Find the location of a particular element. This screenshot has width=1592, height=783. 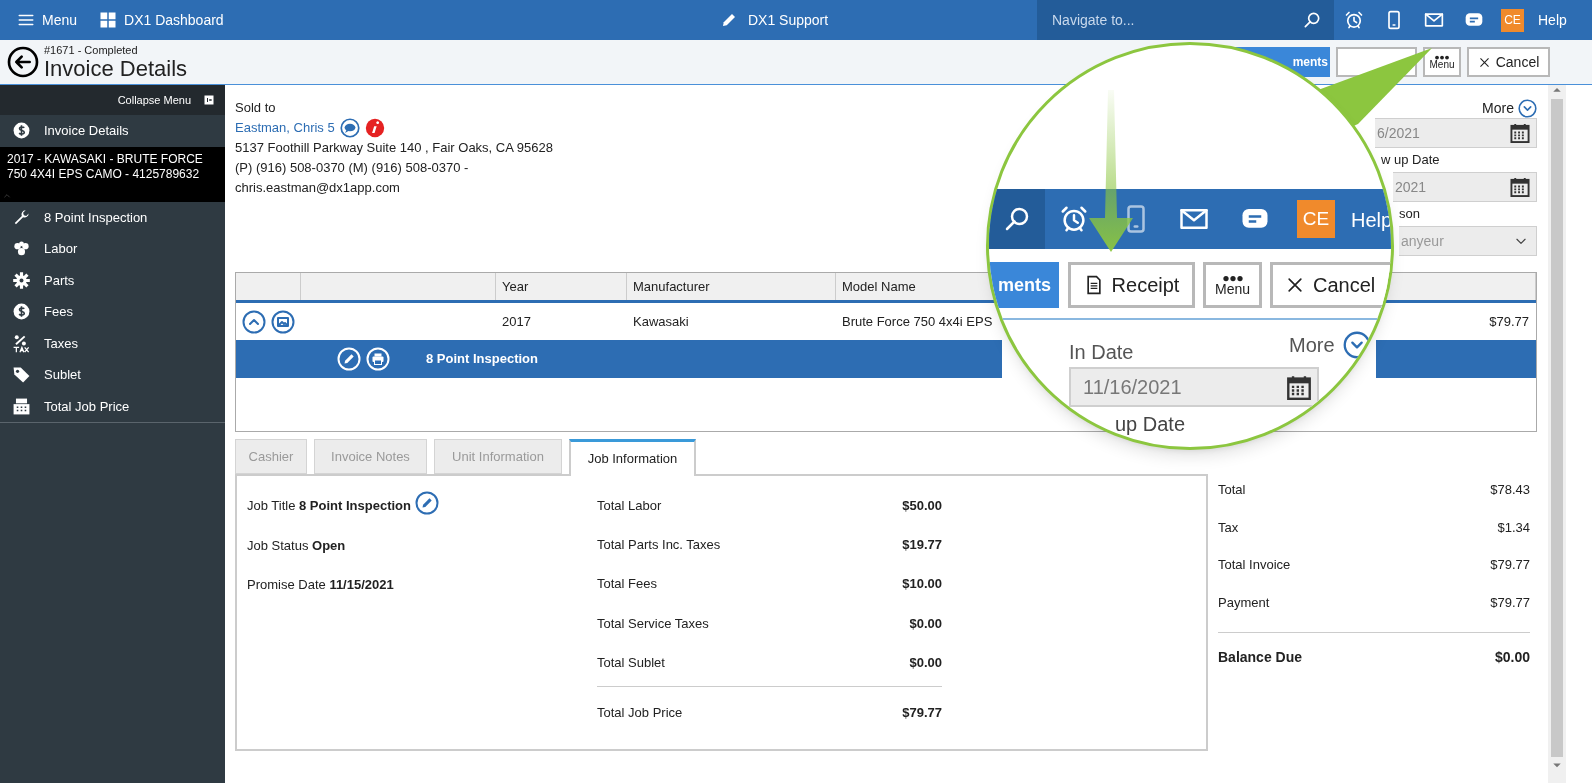

grid-icon is located at coordinates (108, 20).